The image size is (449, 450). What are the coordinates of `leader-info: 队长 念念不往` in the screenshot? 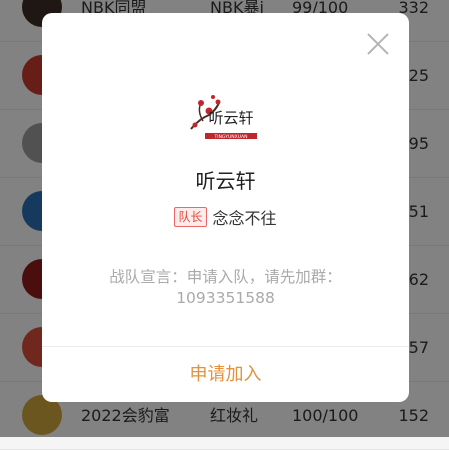 It's located at (225, 217).